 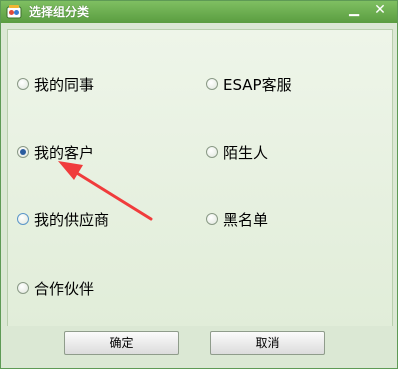 What do you see at coordinates (246, 152) in the screenshot?
I see `option-label: 陌生人` at bounding box center [246, 152].